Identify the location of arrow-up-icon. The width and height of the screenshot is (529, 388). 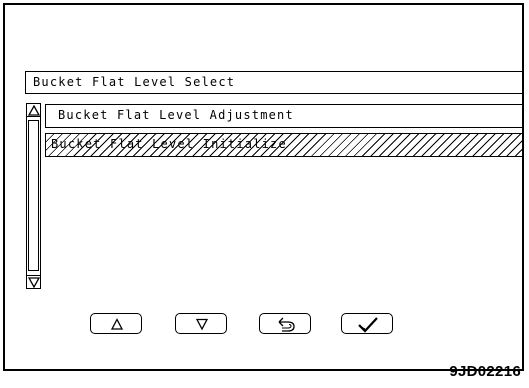
(117, 324).